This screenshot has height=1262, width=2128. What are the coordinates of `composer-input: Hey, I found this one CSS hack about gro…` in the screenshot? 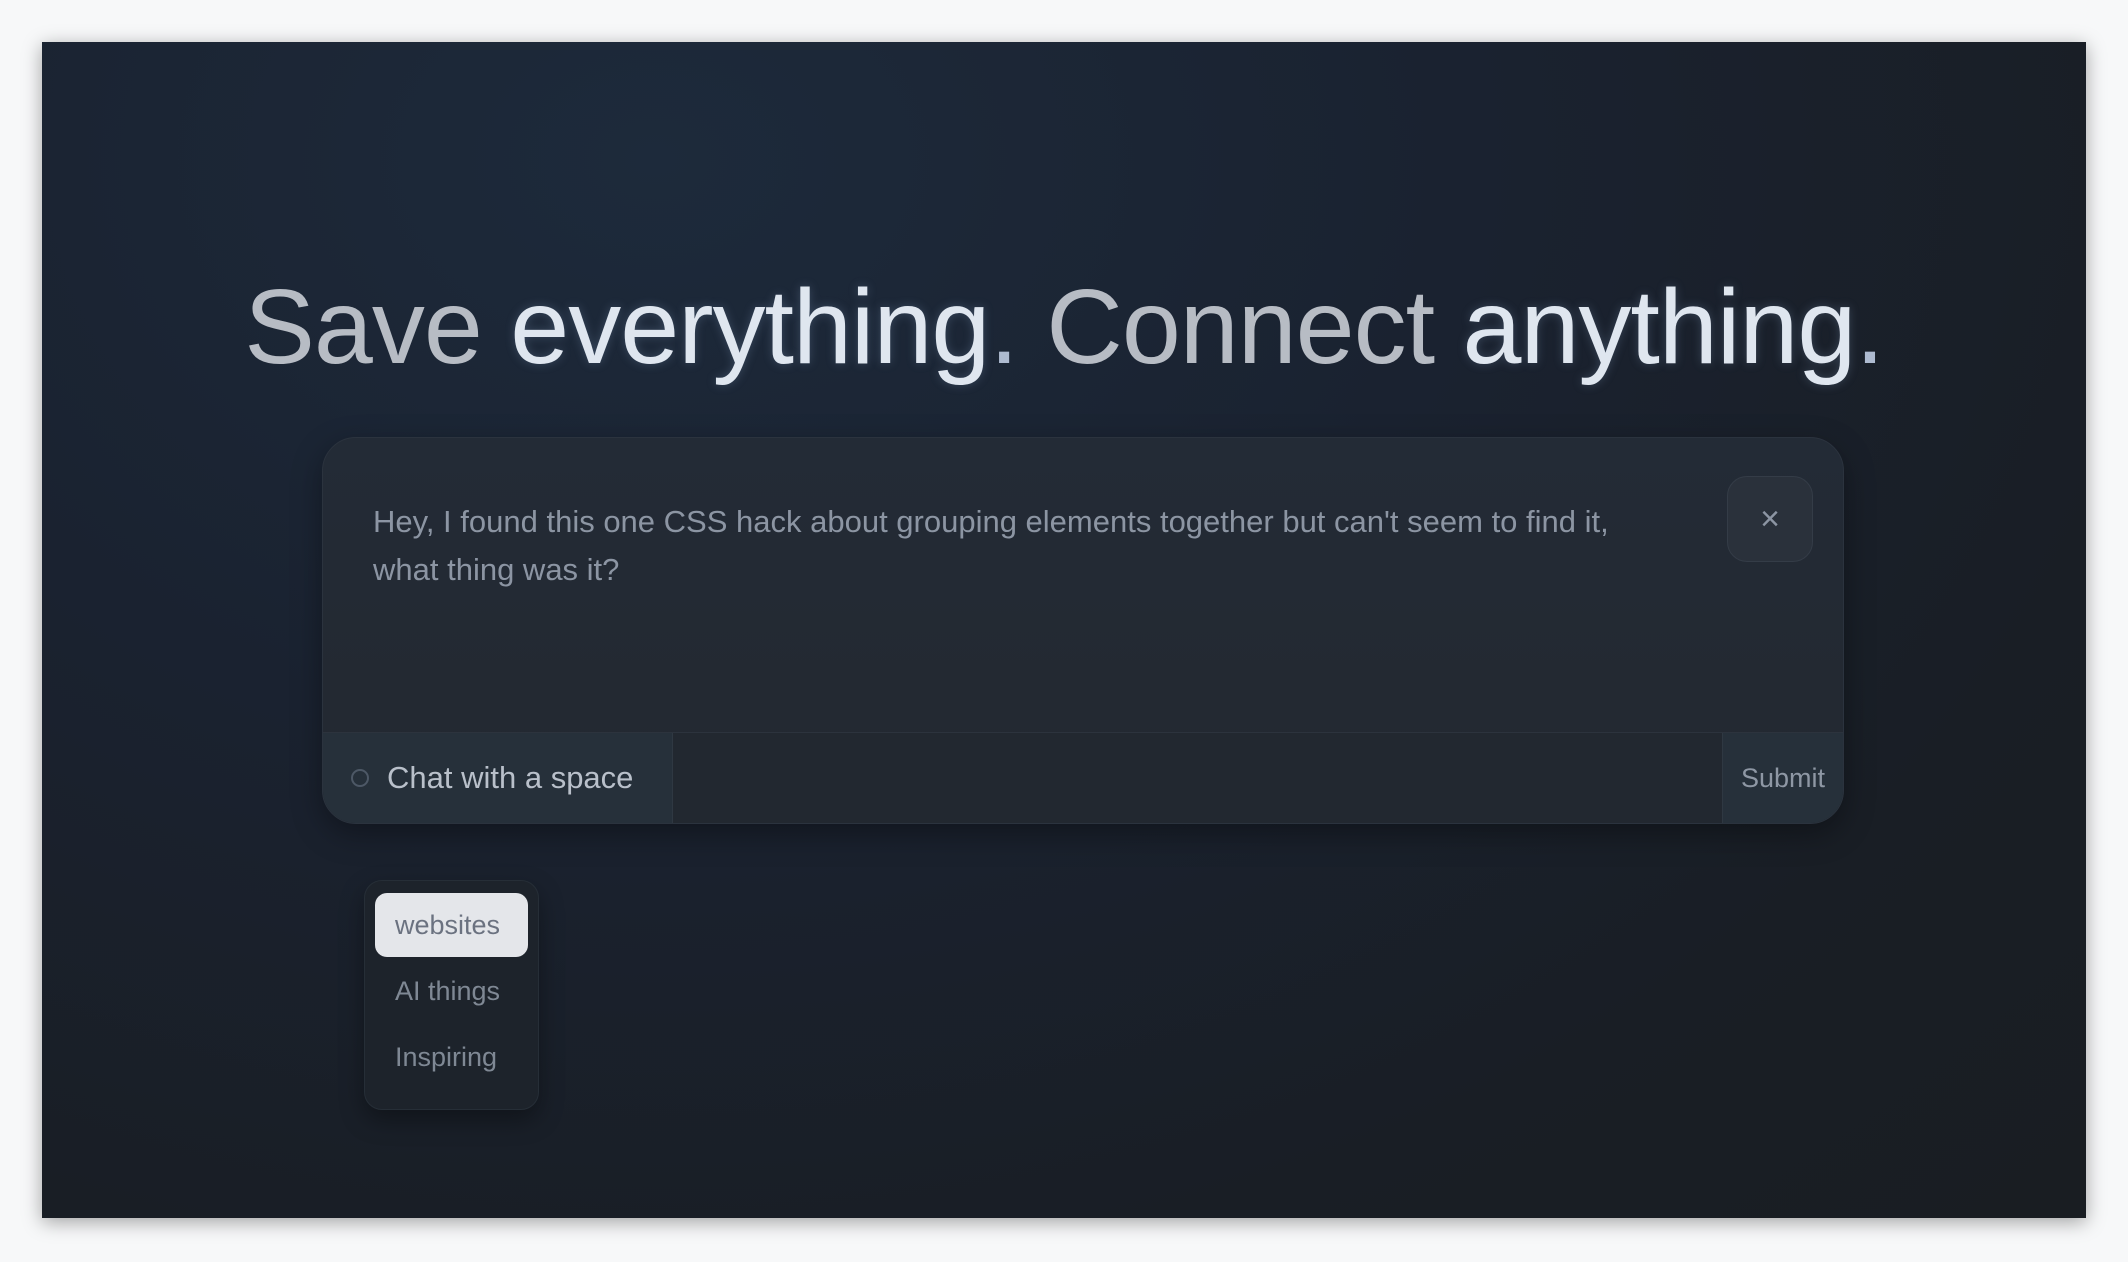 It's located at (993, 546).